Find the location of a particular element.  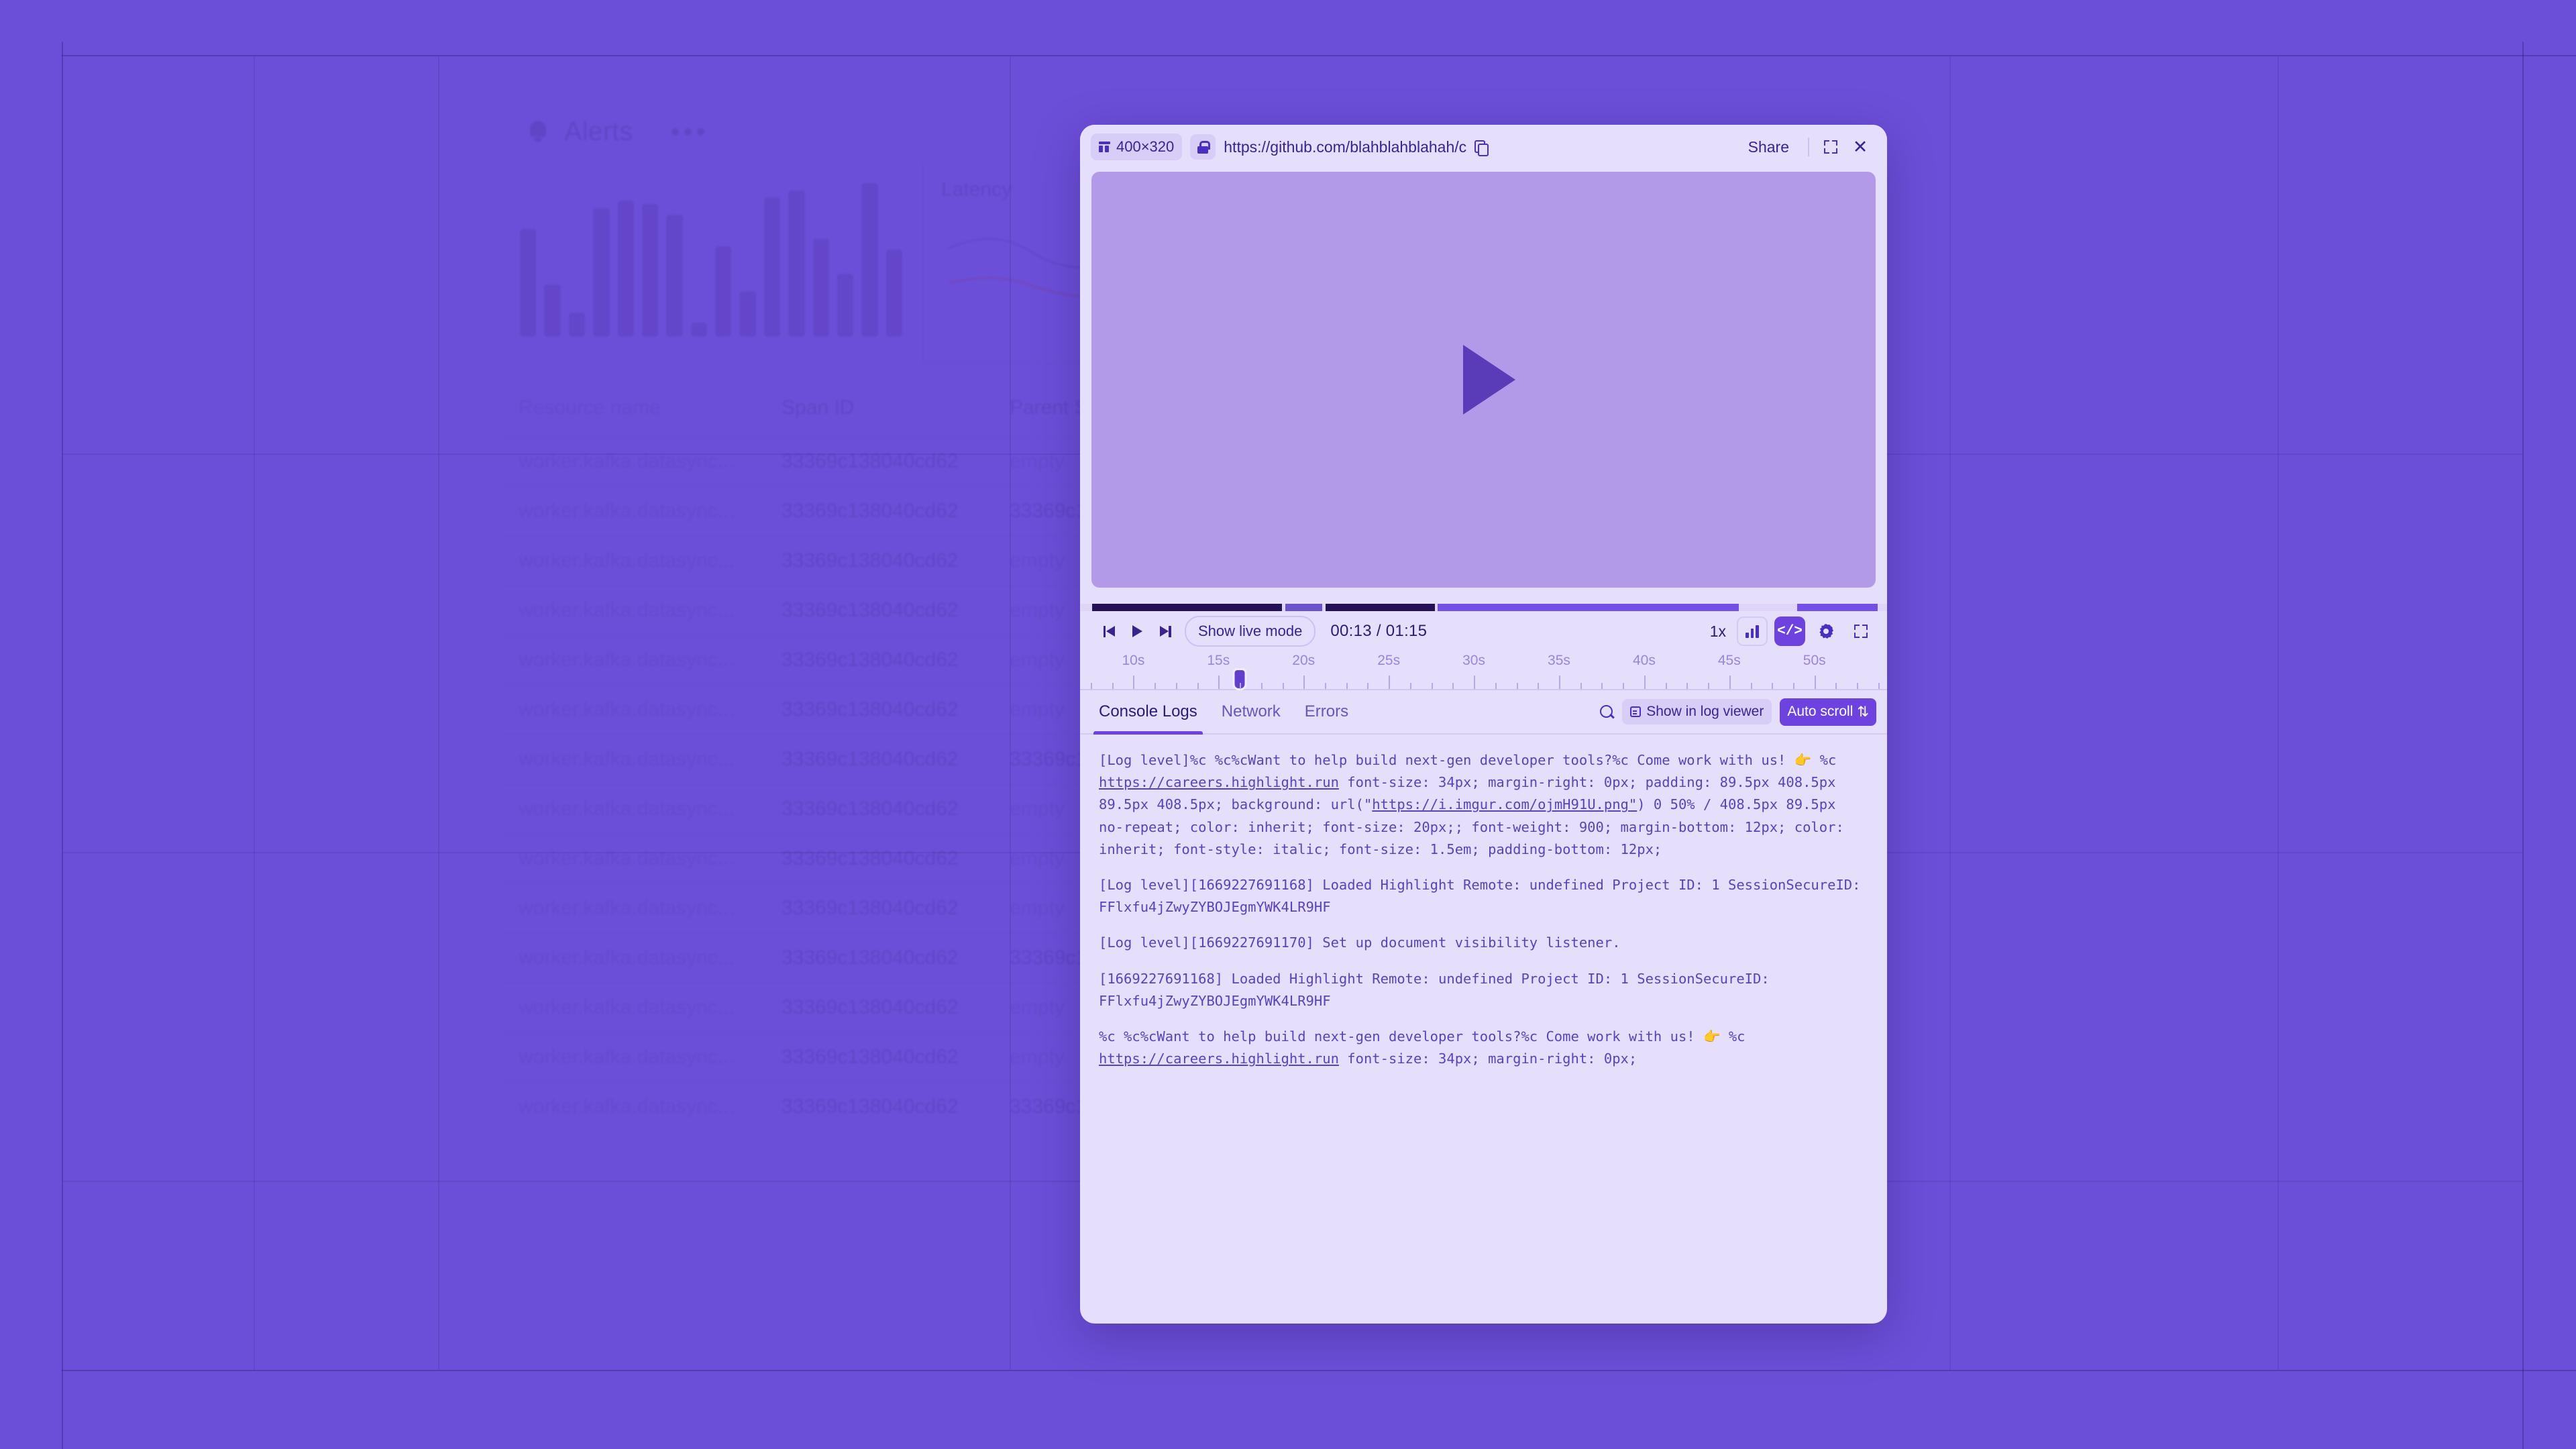

url-display: https://github.com/blahblahblahah/c is located at coordinates (1345, 147).